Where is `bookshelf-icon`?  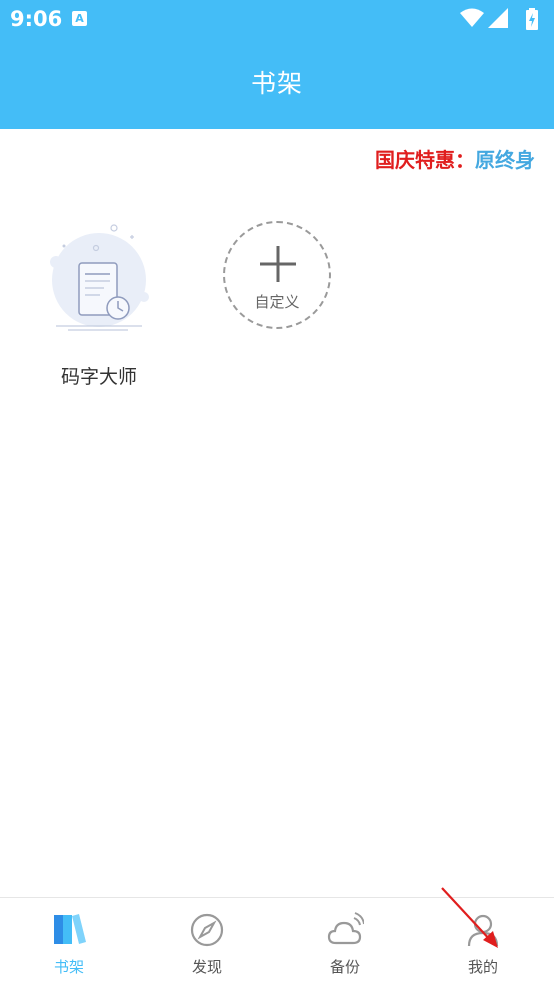
bookshelf-icon is located at coordinates (70, 929).